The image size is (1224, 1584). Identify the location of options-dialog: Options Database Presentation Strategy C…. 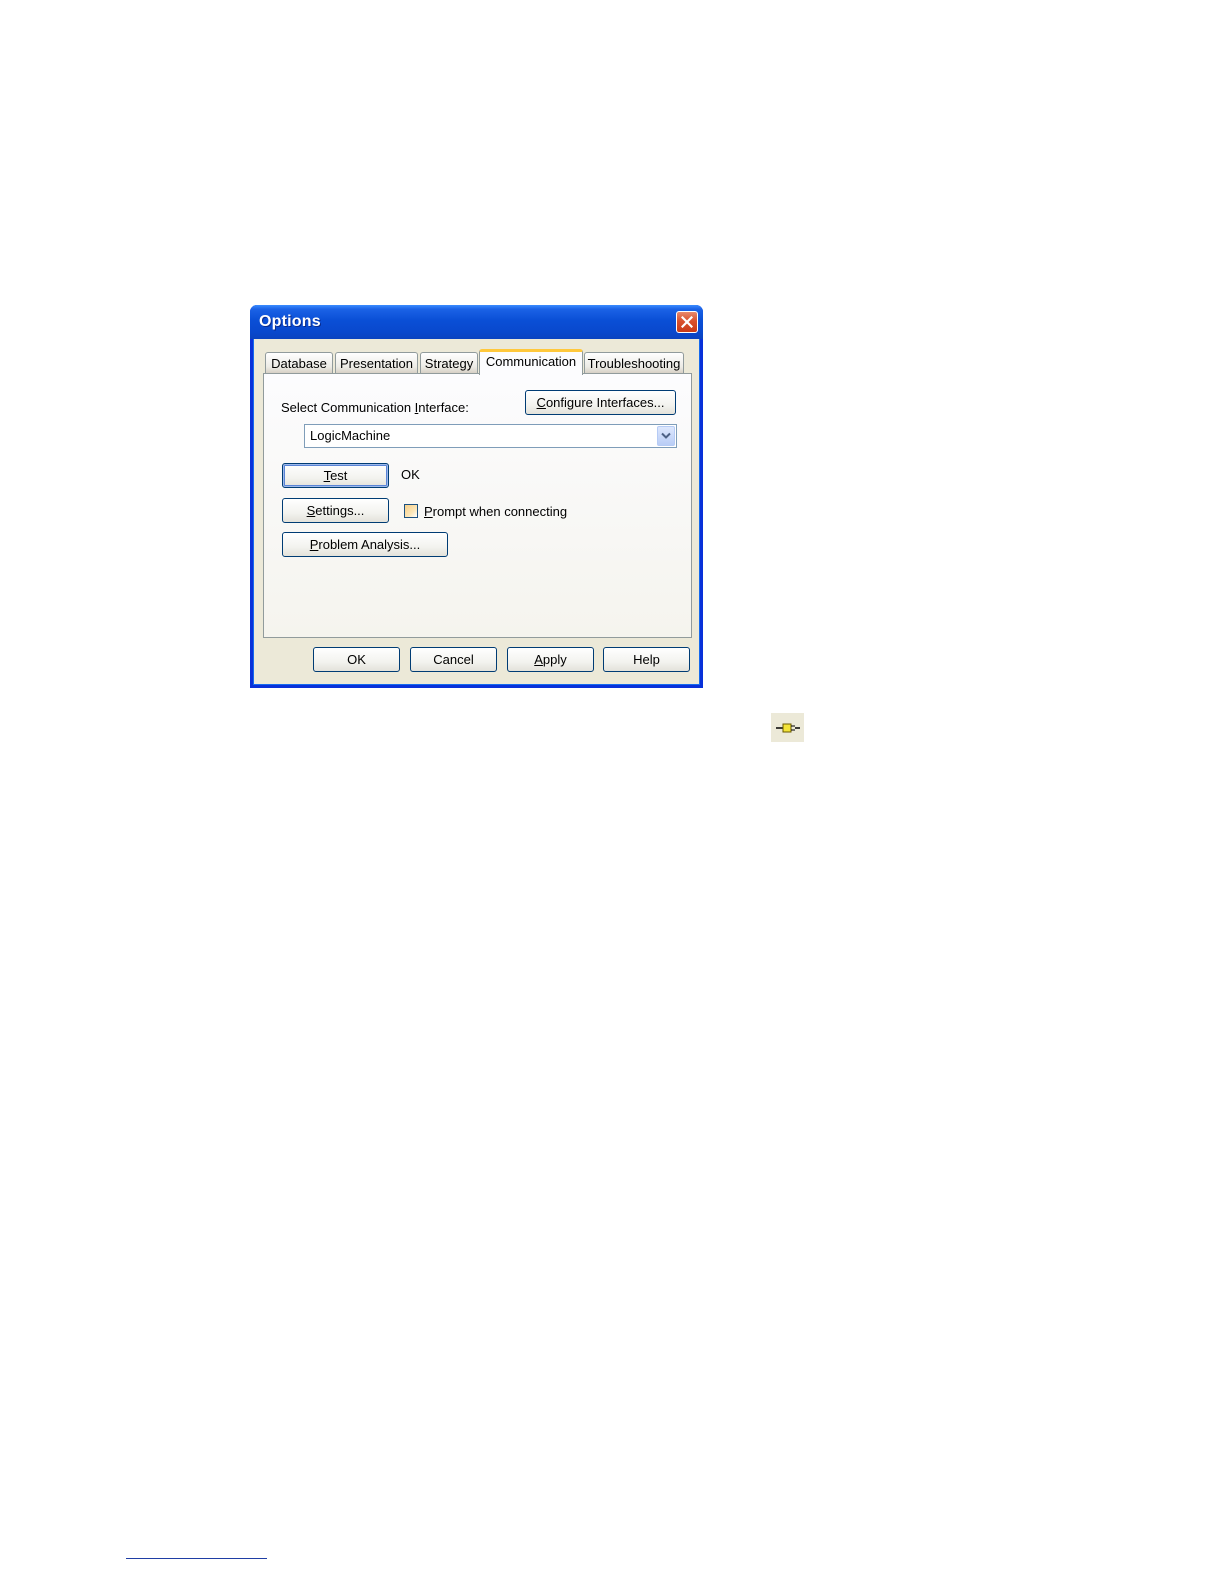
(476, 496).